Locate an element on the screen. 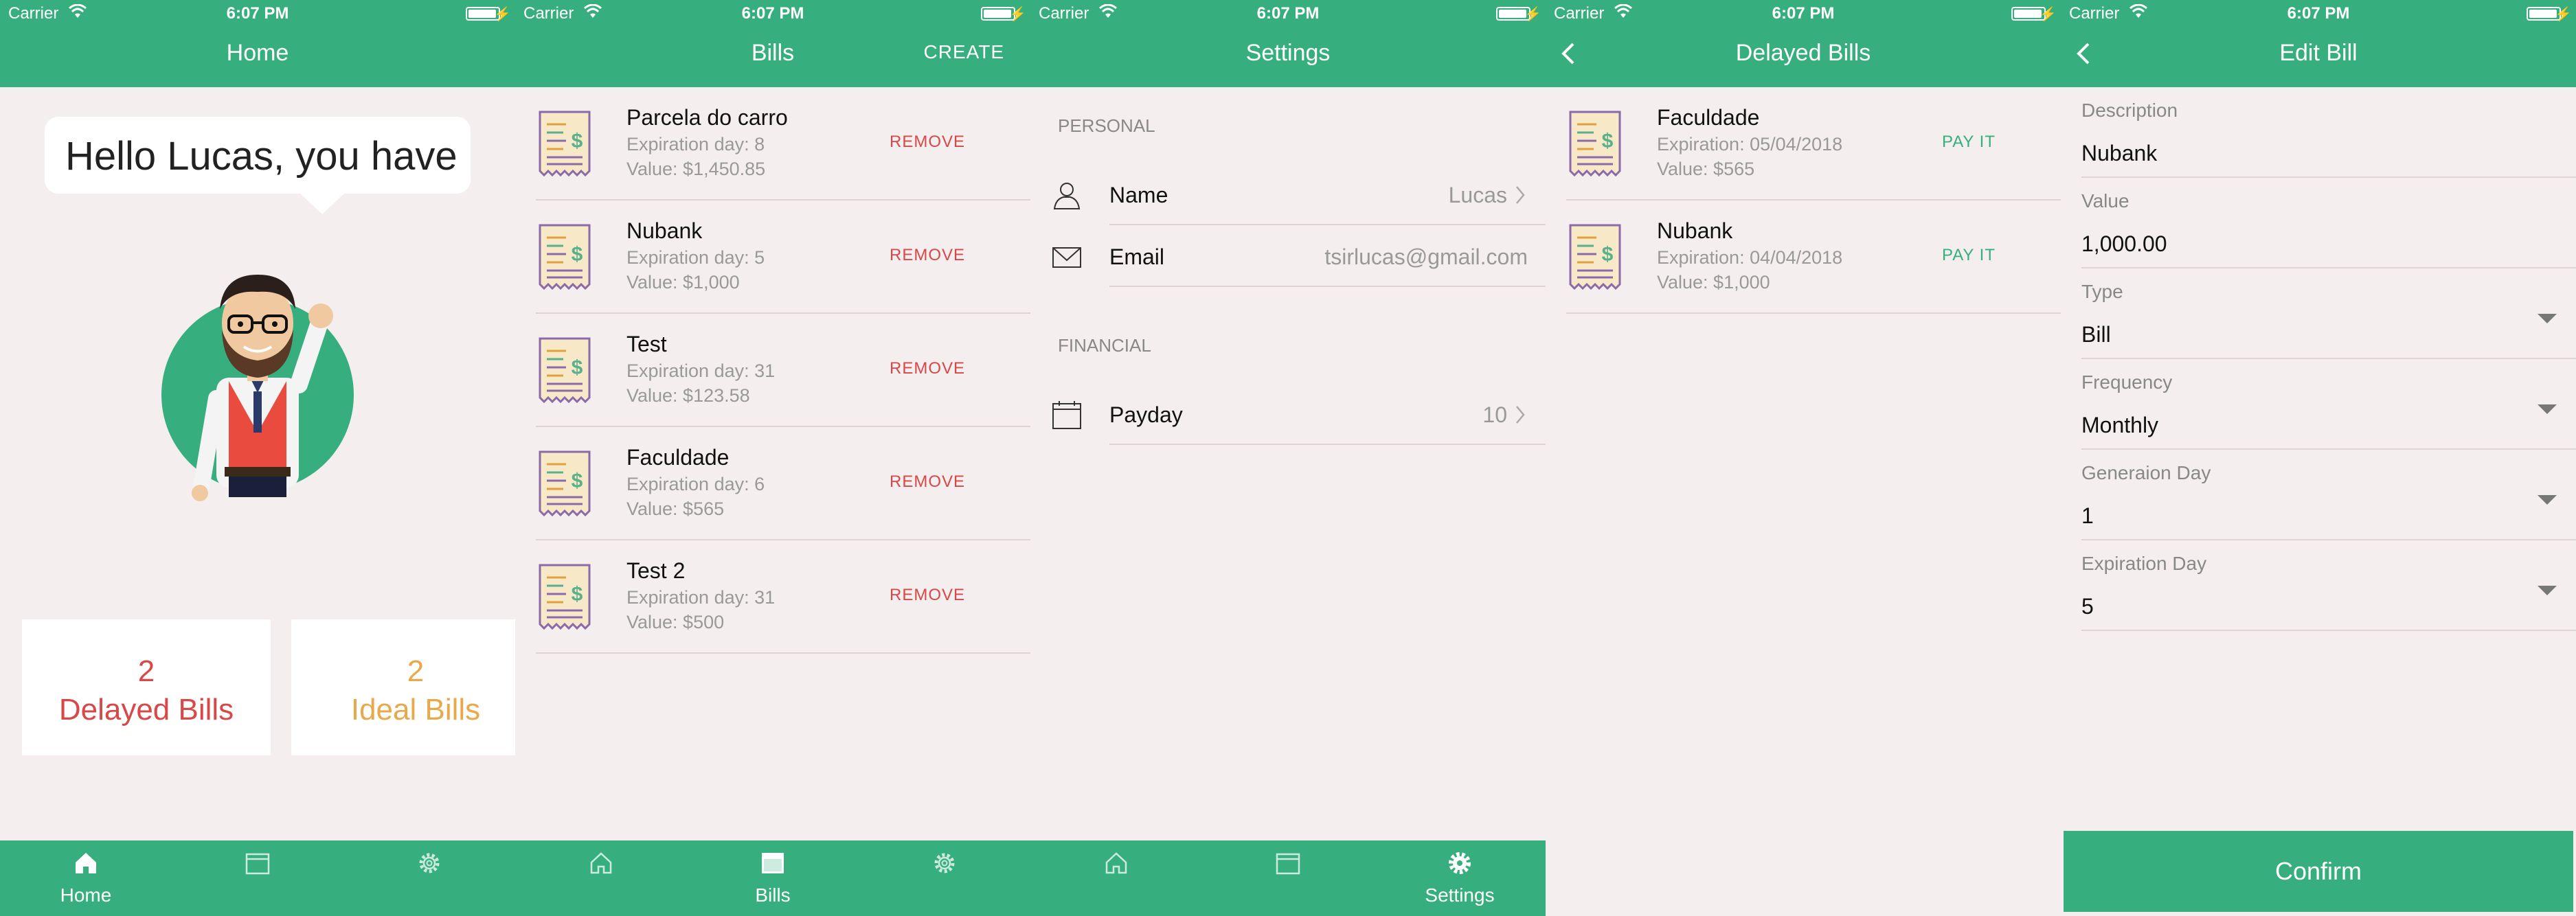 The width and height of the screenshot is (2576, 916). ideal-count: 2 is located at coordinates (416, 671).